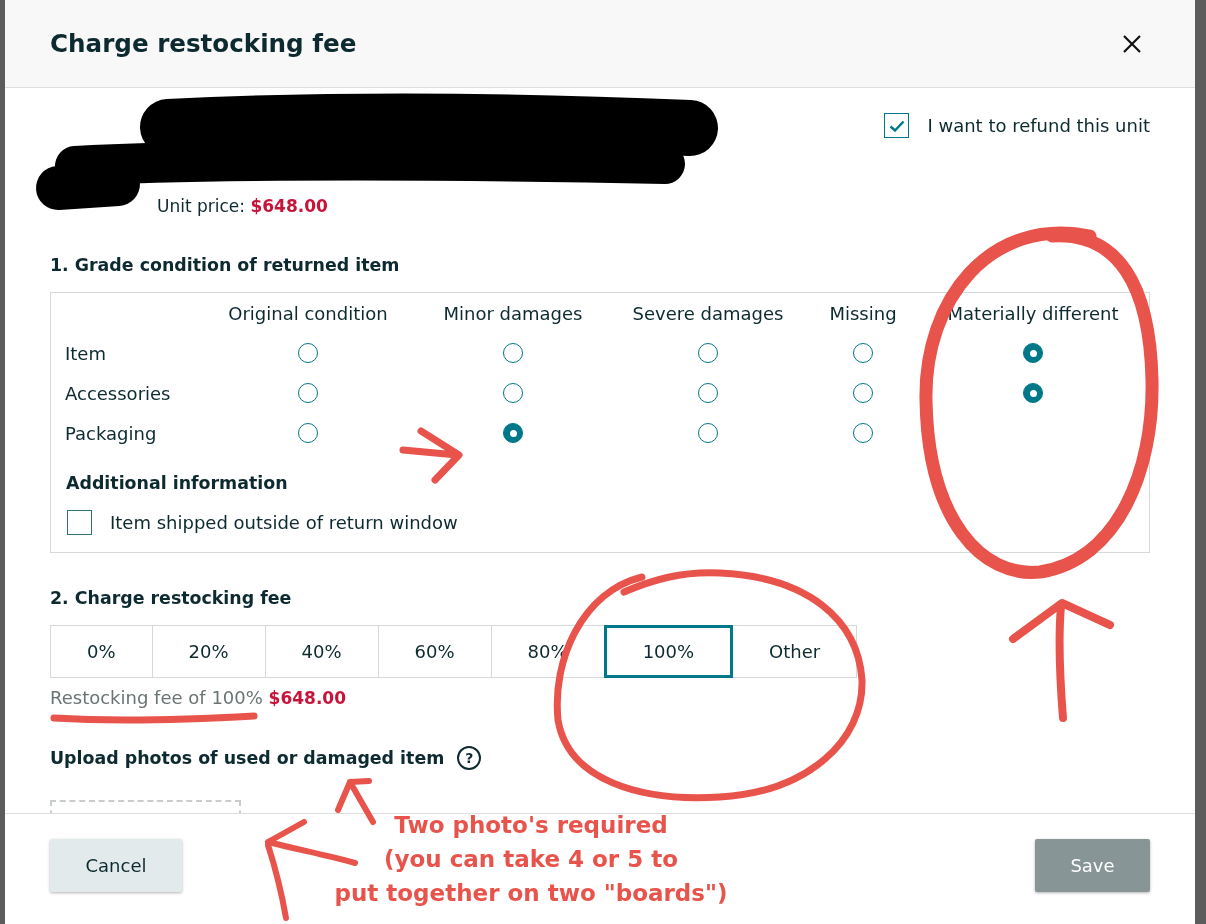 The height and width of the screenshot is (924, 1206). Describe the element at coordinates (308, 313) in the screenshot. I see `column-header: Original condition` at that location.